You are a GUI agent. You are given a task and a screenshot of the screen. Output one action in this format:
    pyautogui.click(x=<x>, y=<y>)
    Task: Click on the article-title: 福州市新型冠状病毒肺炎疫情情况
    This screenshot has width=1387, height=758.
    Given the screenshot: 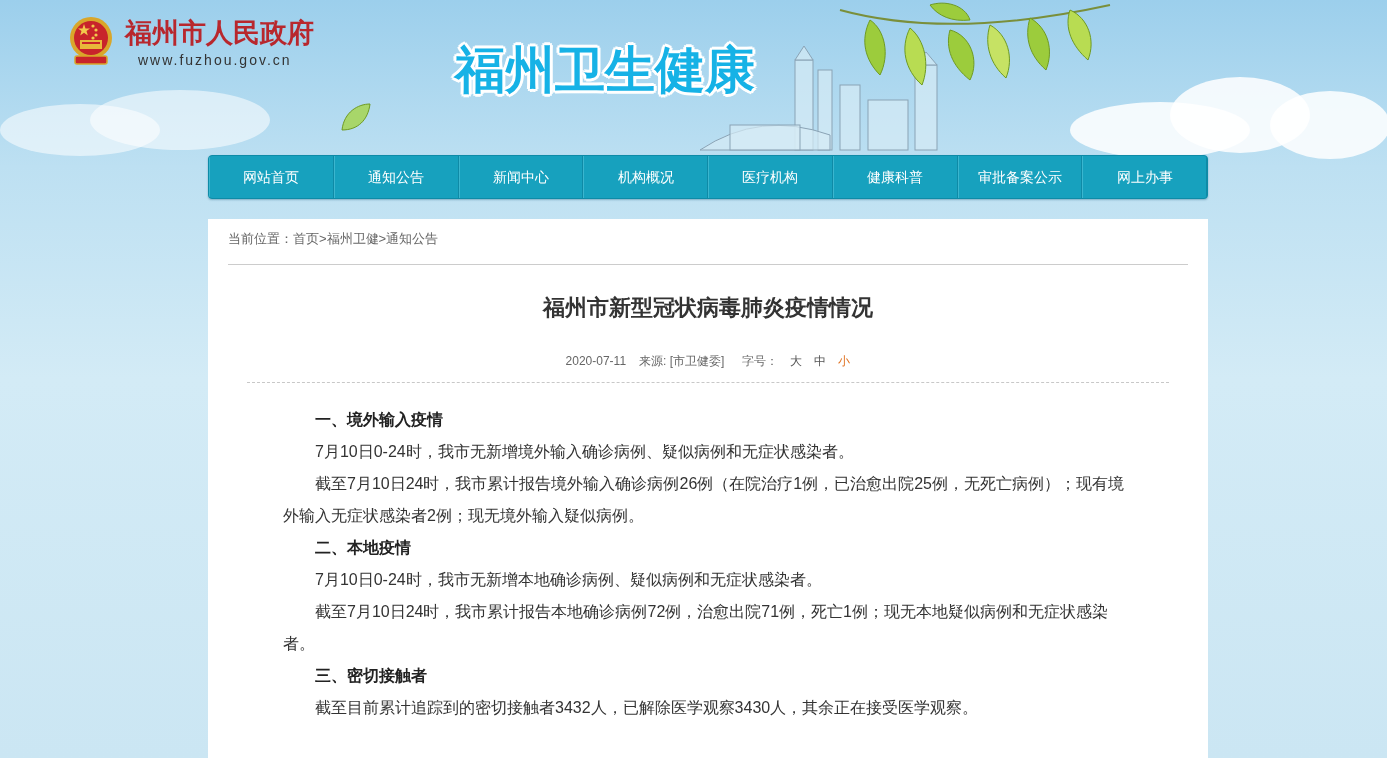 What is the action you would take?
    pyautogui.click(x=708, y=308)
    